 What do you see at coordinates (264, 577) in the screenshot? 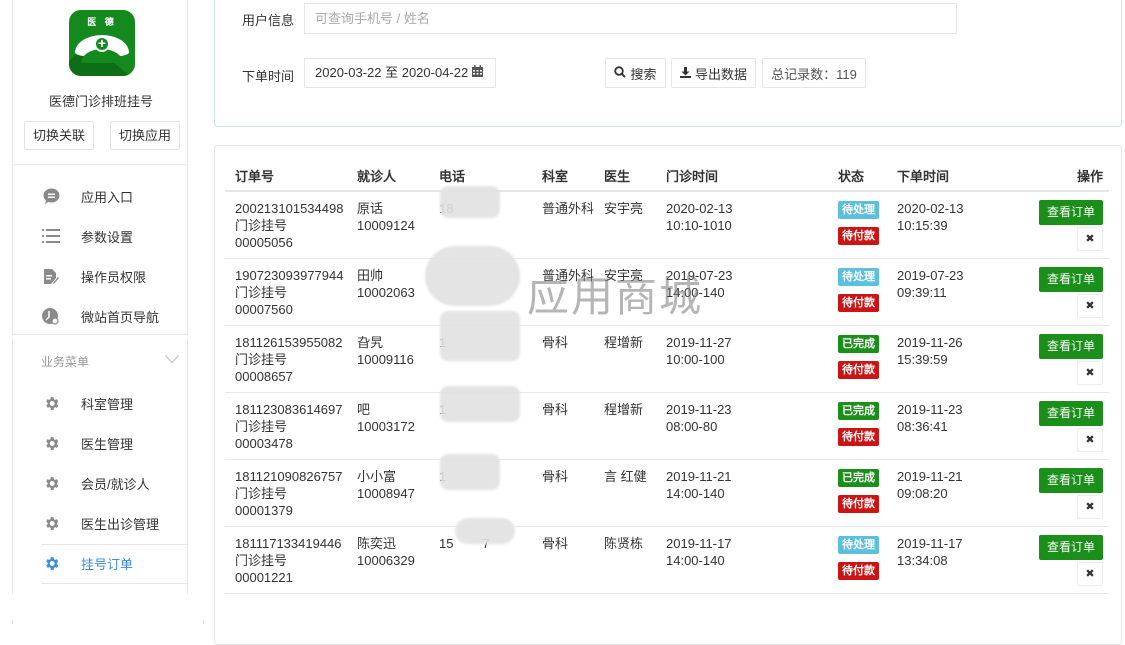
I see `order-seq: 00001221` at bounding box center [264, 577].